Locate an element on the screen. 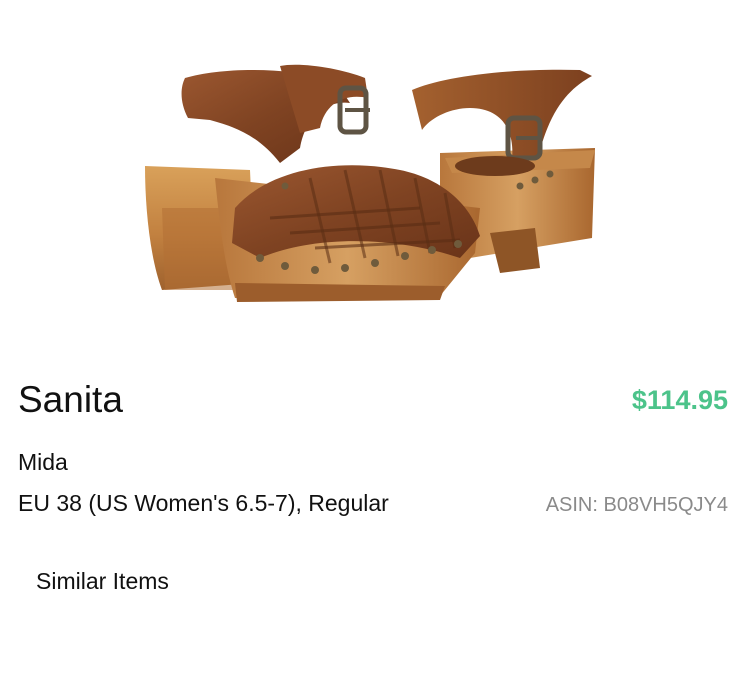 This screenshot has width=739, height=678. similar-items-link: Similar Items is located at coordinates (102, 581).